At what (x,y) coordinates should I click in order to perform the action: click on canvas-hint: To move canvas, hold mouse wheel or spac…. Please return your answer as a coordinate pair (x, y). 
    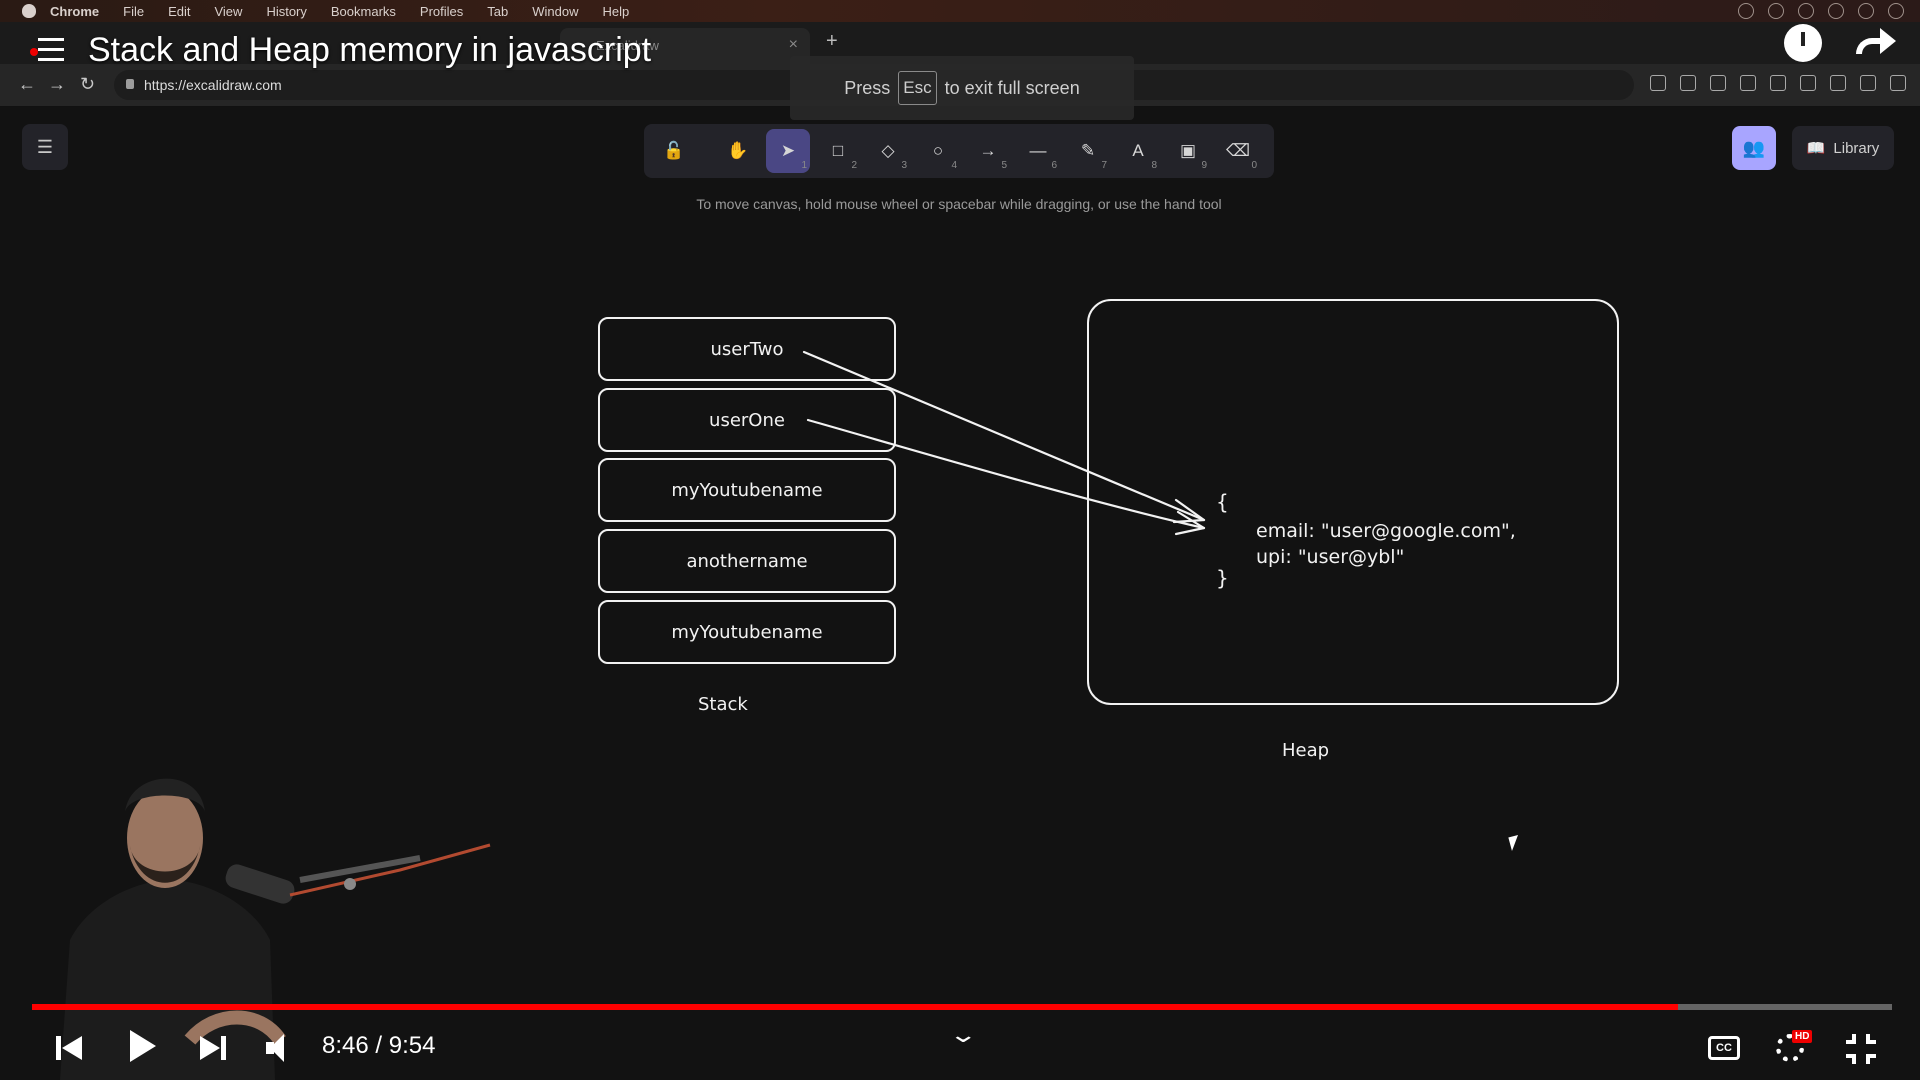
    Looking at the image, I should click on (959, 204).